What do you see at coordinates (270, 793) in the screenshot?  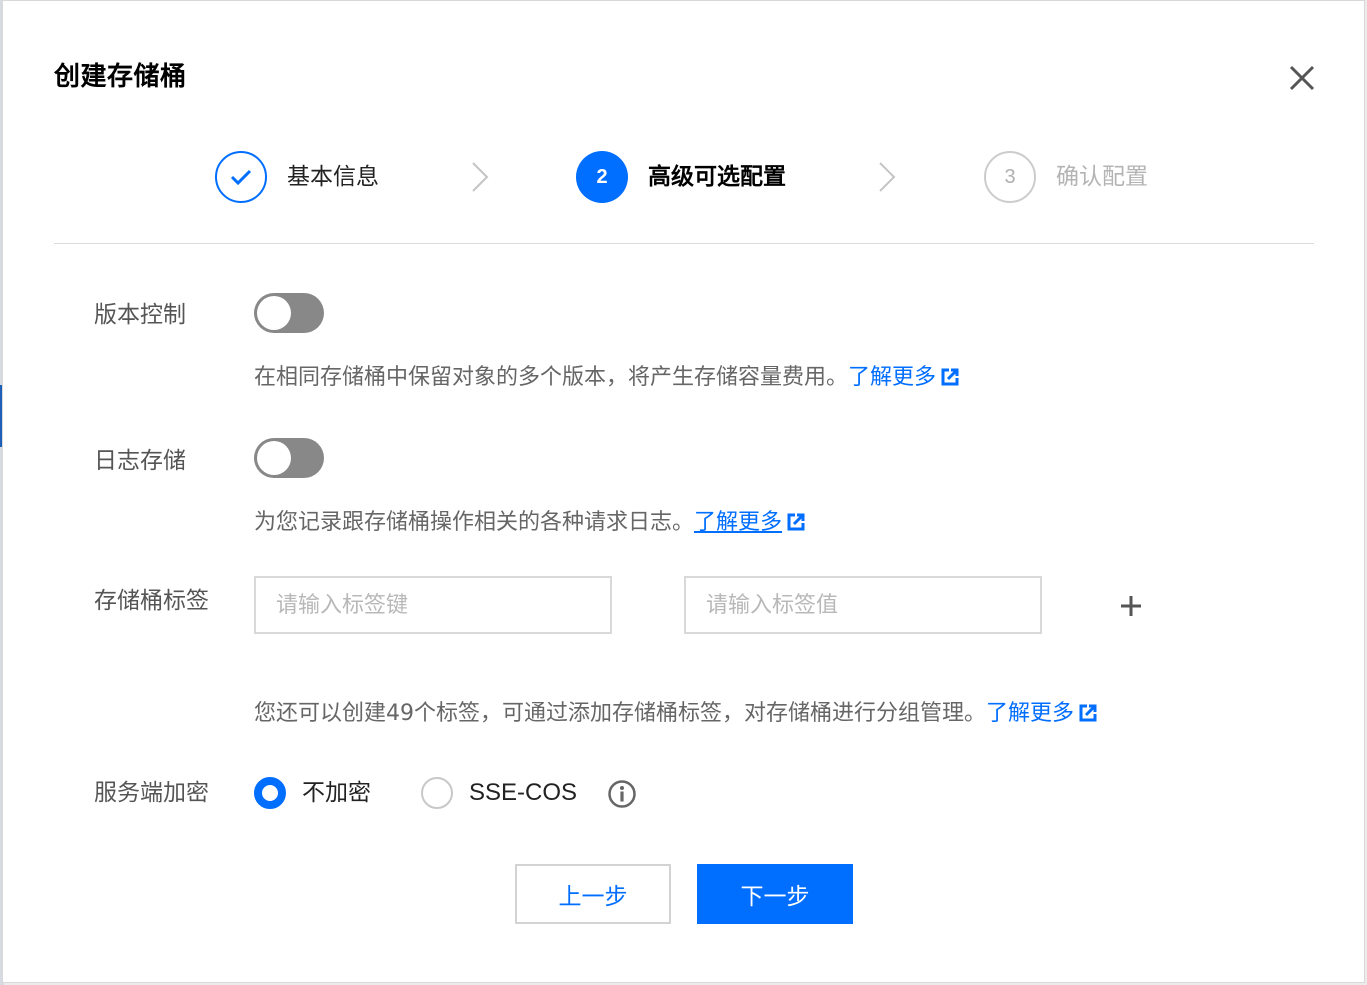 I see `radio-no-encryption` at bounding box center [270, 793].